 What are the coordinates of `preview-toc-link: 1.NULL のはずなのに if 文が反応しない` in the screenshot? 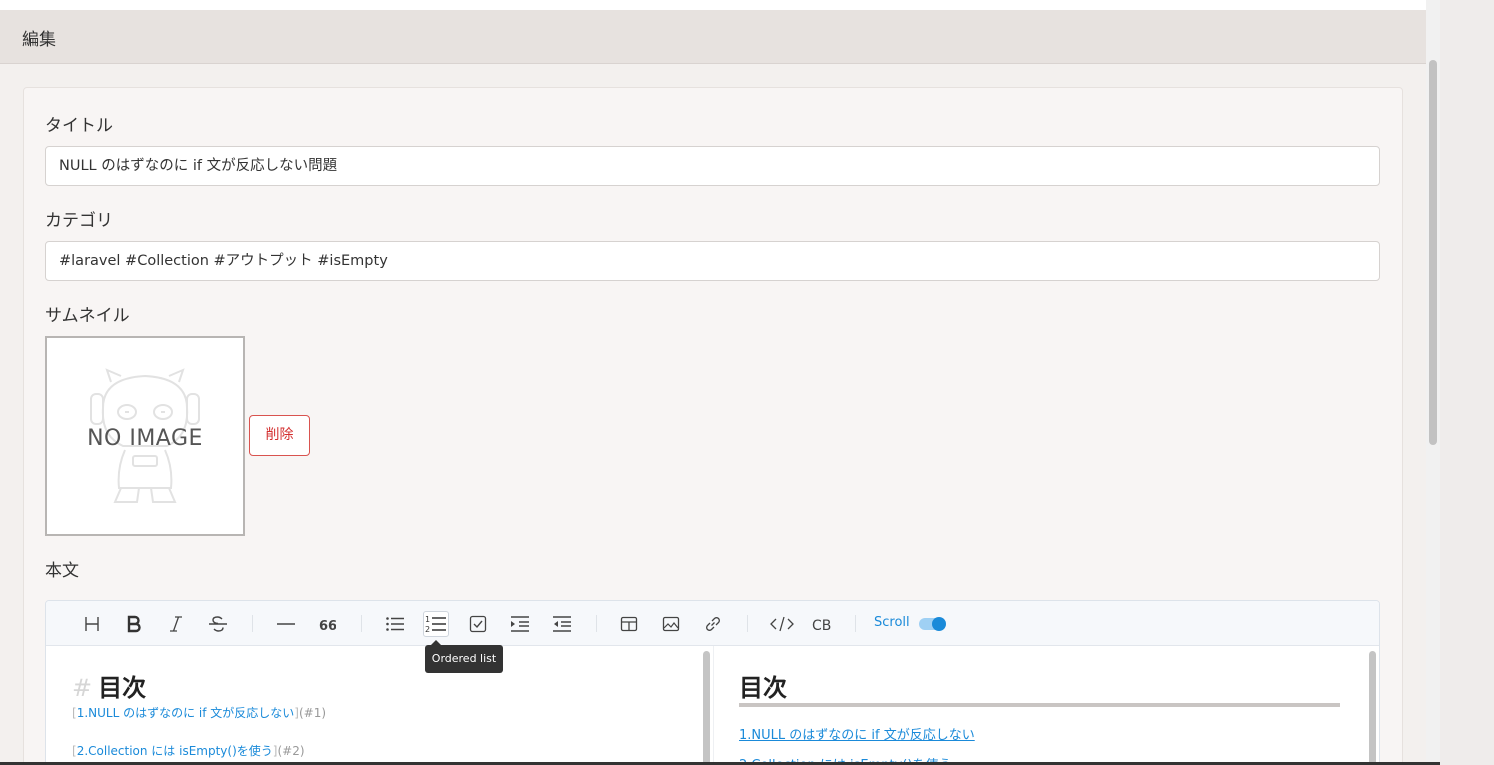 It's located at (857, 733).